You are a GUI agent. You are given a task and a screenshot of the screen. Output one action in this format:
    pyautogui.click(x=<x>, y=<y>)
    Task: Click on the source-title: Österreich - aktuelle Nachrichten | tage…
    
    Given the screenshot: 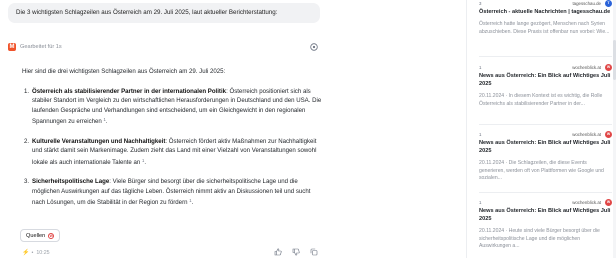 What is the action you would take?
    pyautogui.click(x=545, y=12)
    